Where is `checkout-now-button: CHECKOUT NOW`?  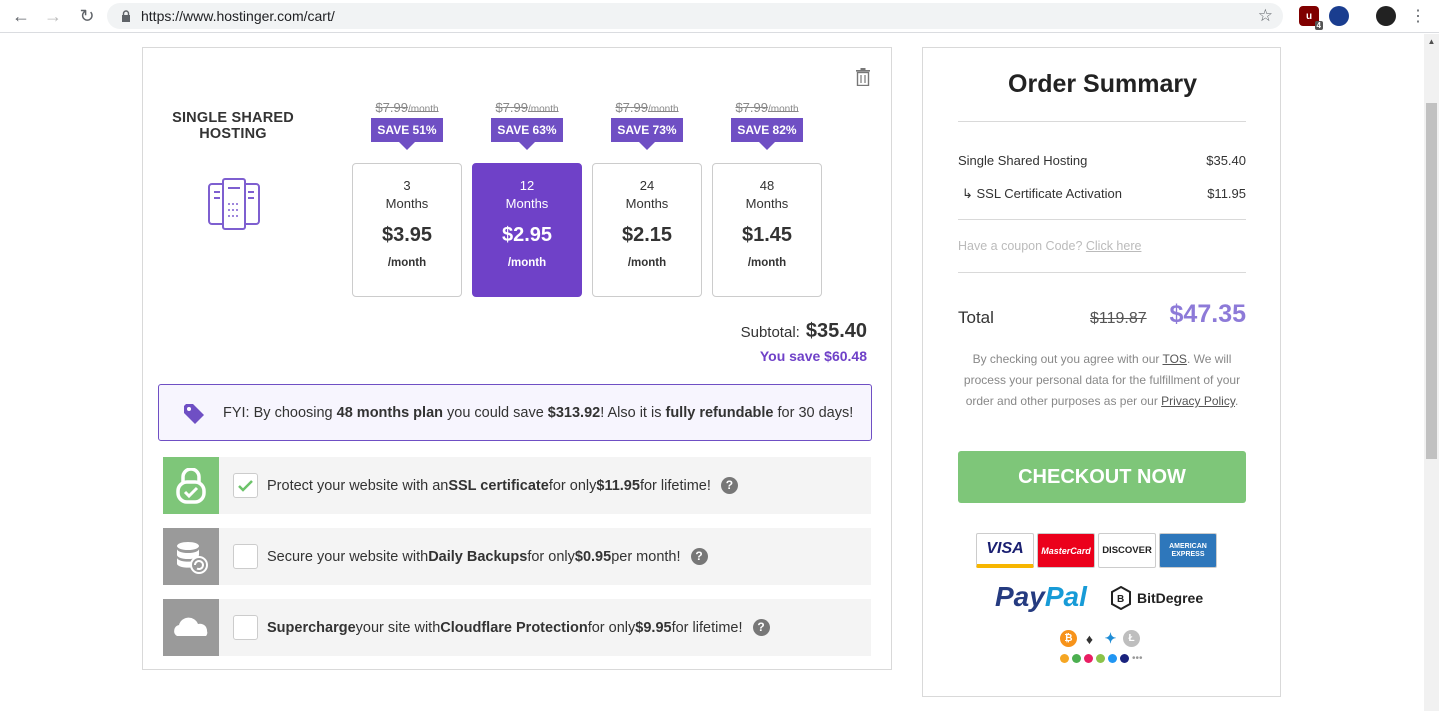 checkout-now-button: CHECKOUT NOW is located at coordinates (1102, 477).